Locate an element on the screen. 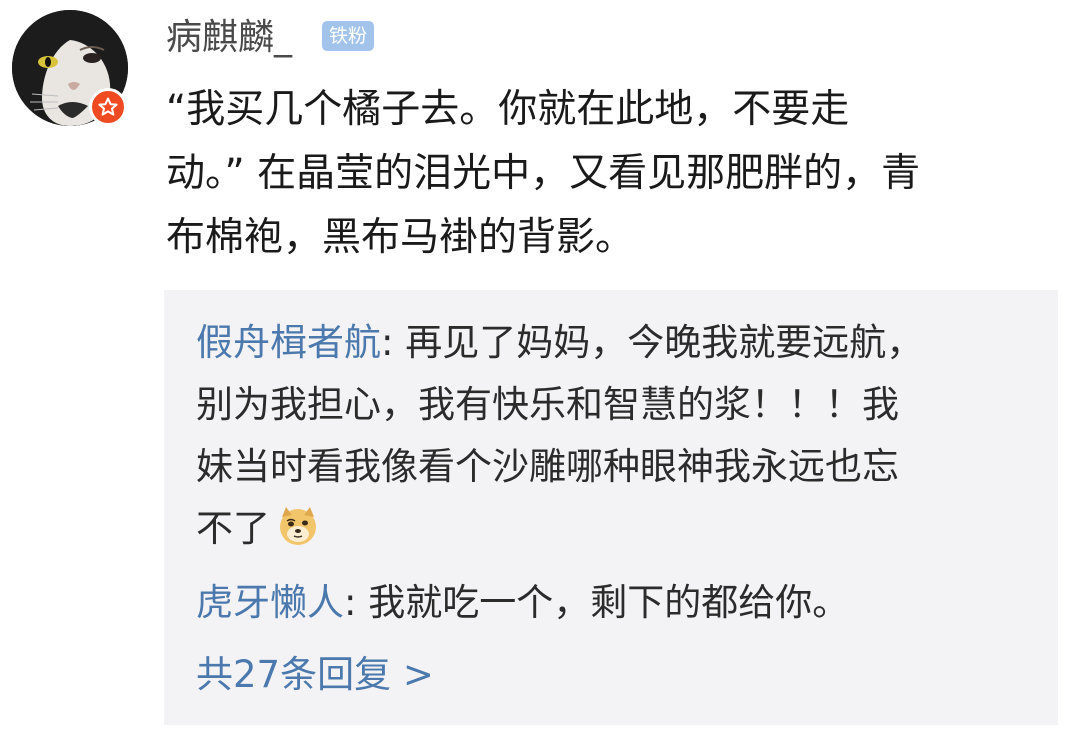  reply-text: 妹当时看我像看个沙雕哪种眼神我永远也忘 is located at coordinates (547, 466).